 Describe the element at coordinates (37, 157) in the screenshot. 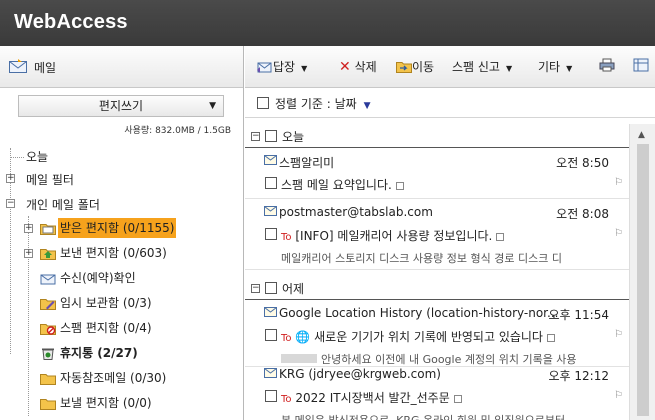

I see `tree-today: 오늘` at that location.